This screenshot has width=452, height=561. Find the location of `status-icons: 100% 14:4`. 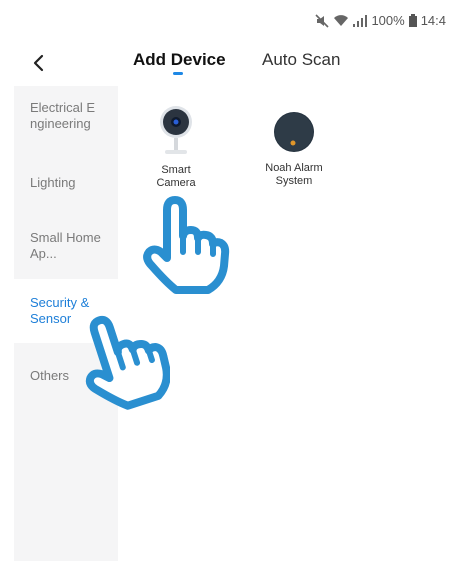

status-icons: 100% 14:4 is located at coordinates (380, 20).